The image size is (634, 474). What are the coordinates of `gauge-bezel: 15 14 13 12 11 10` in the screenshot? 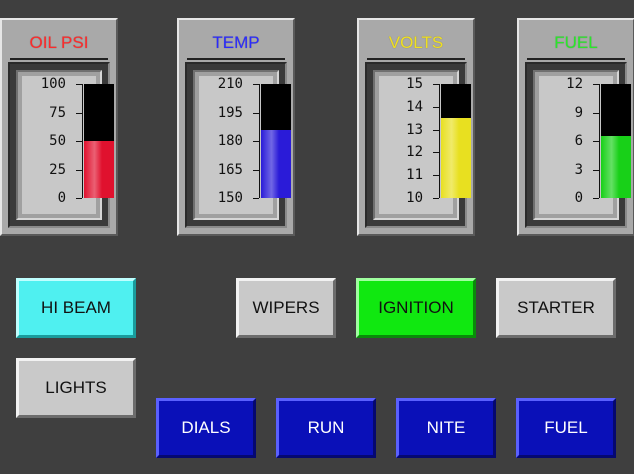 It's located at (418, 145).